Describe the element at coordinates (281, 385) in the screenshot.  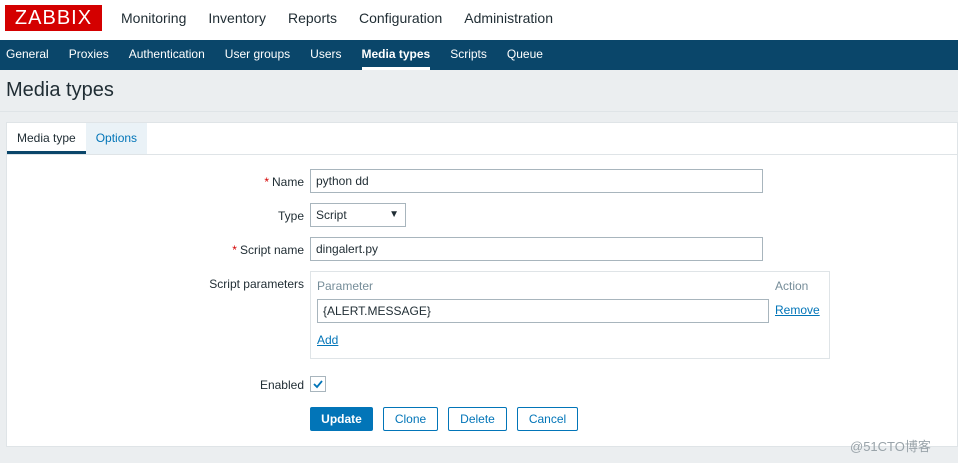
I see `enabled-label: Enabled` at that location.